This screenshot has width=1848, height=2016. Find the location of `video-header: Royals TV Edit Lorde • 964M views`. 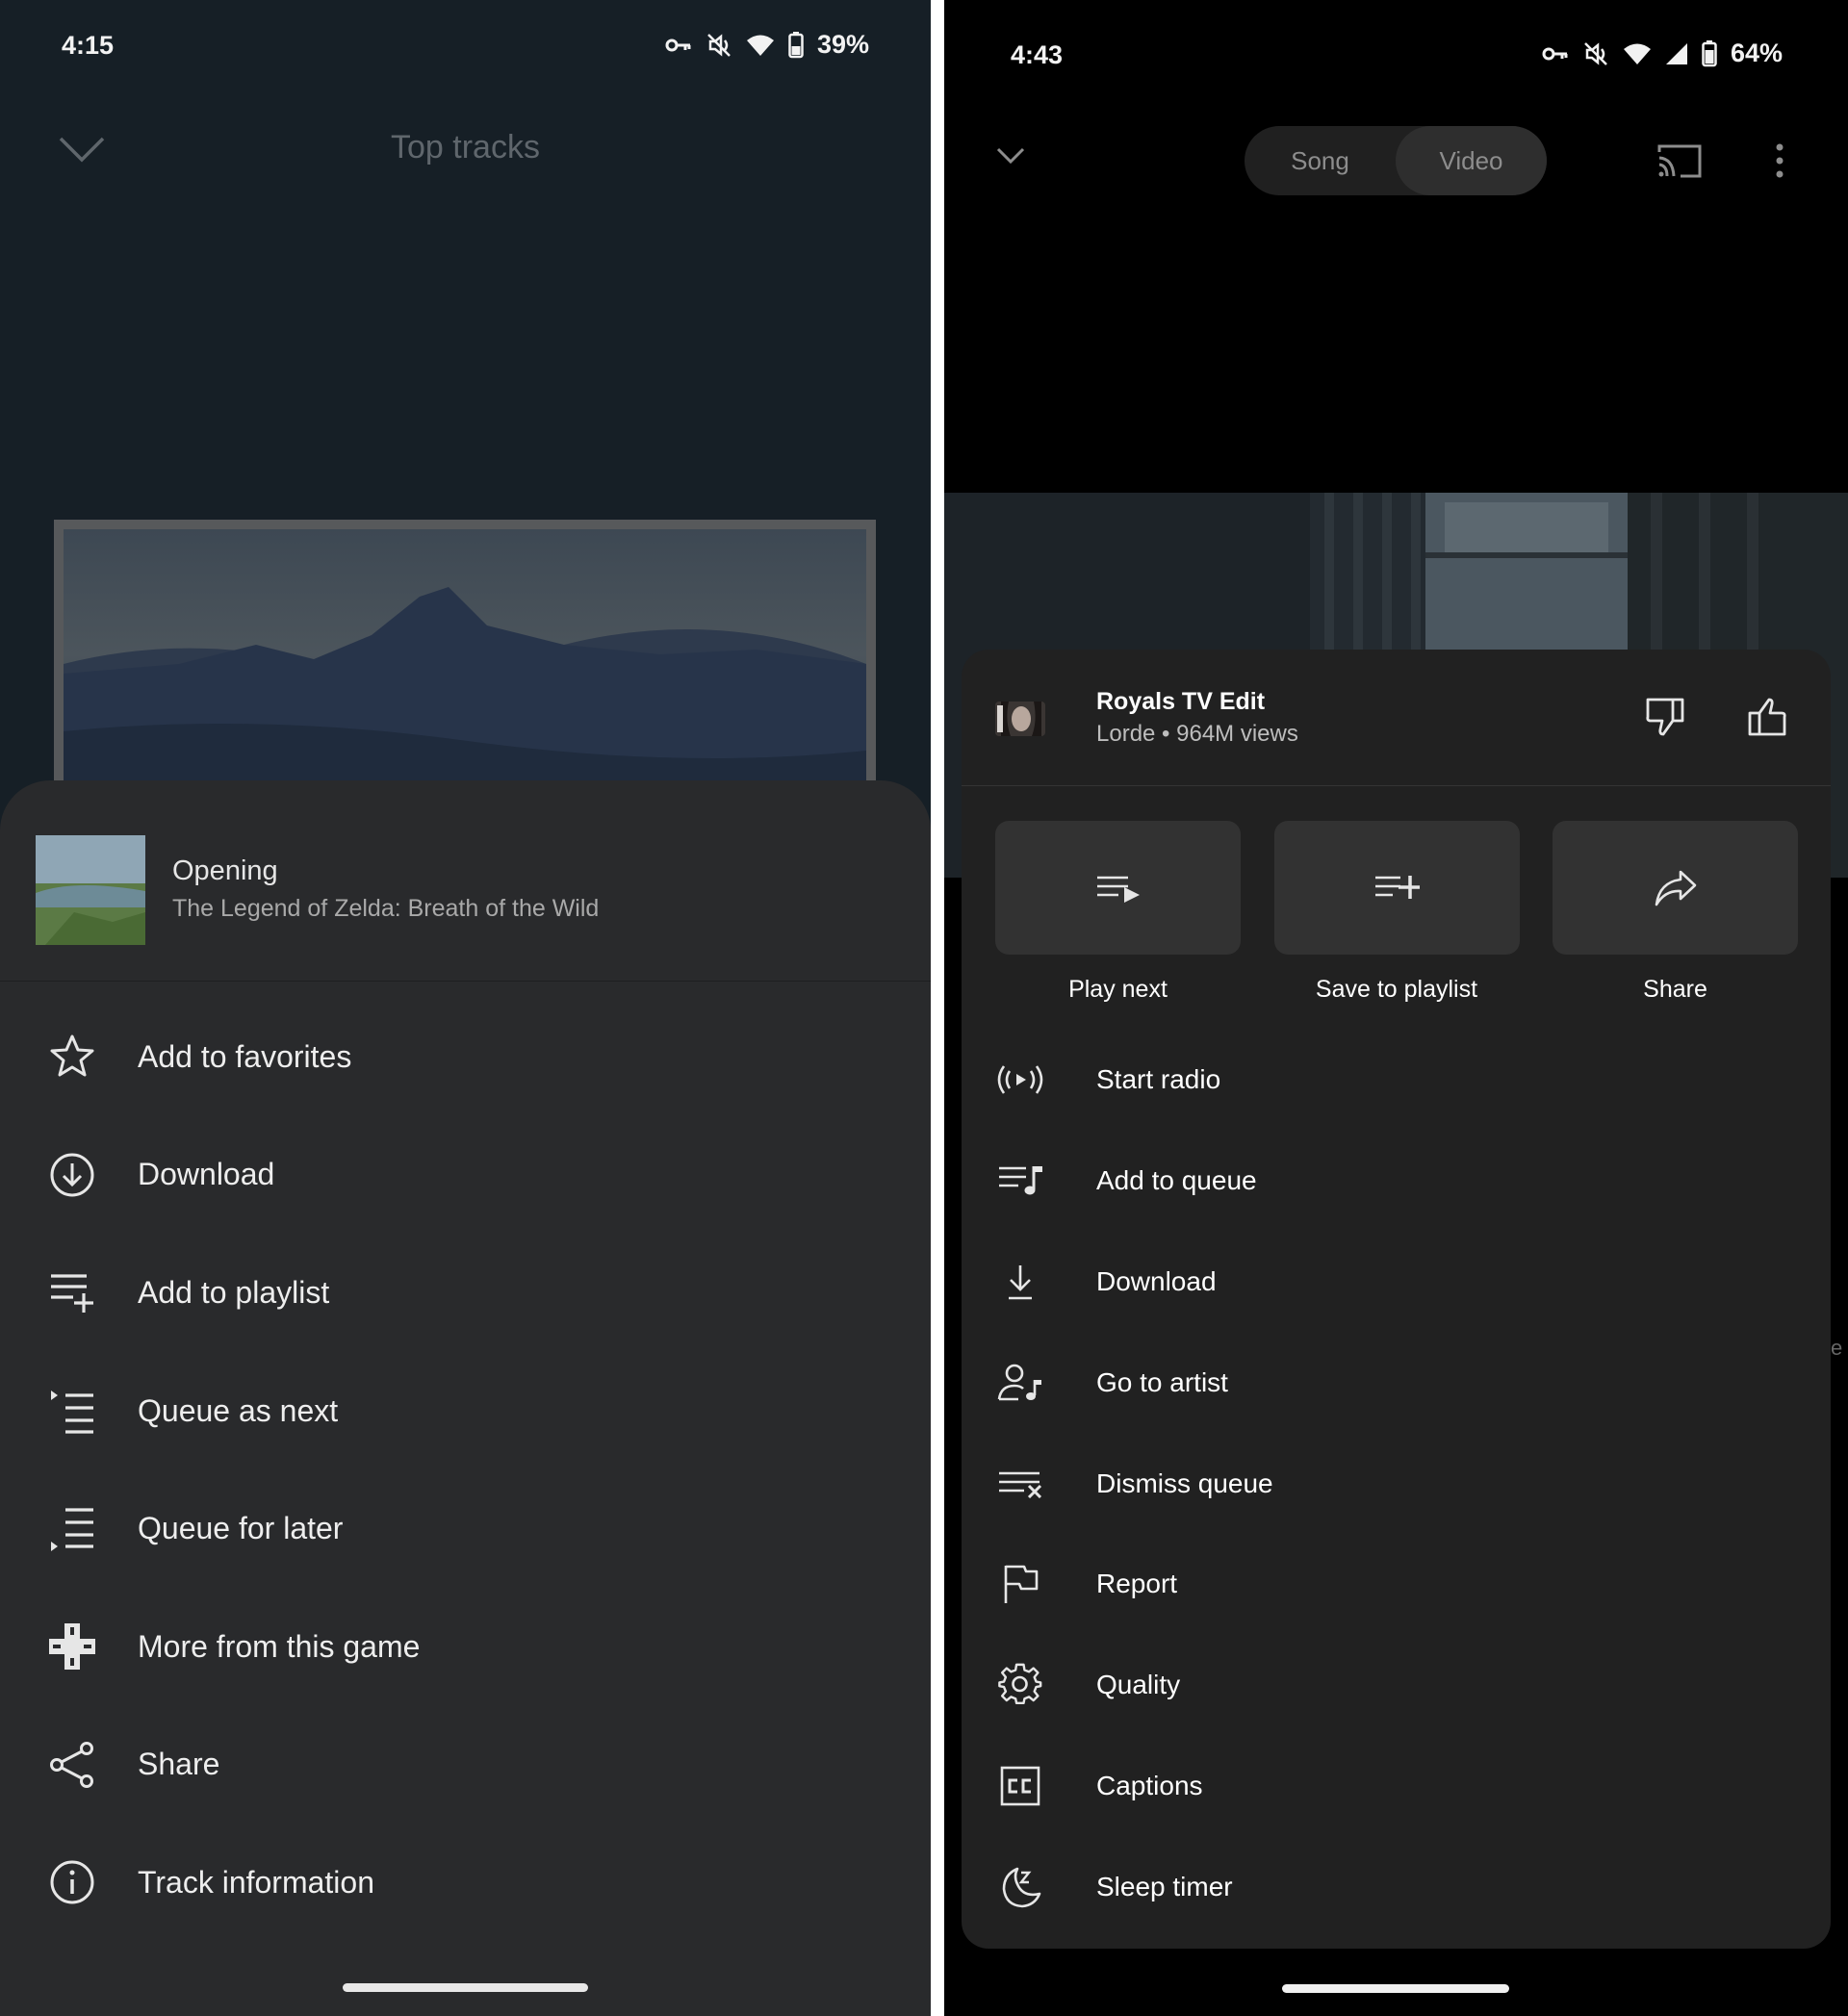

video-header: Royals TV Edit Lorde • 964M views is located at coordinates (1396, 718).